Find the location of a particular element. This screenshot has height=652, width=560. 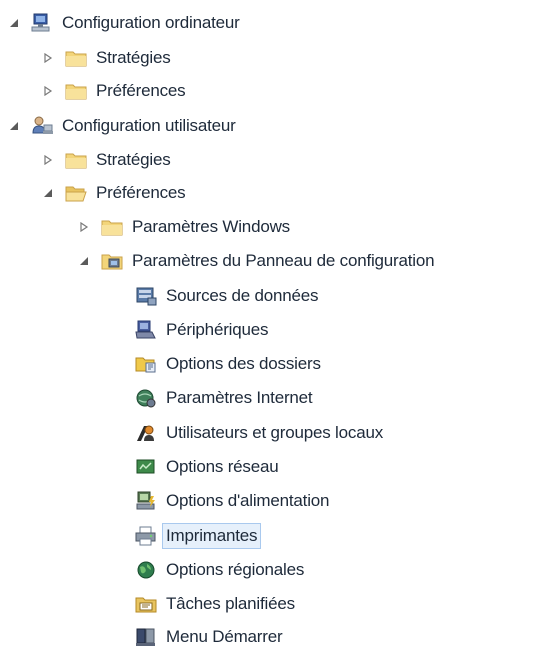

tree-item-devices: Périphériques is located at coordinates (201, 330).